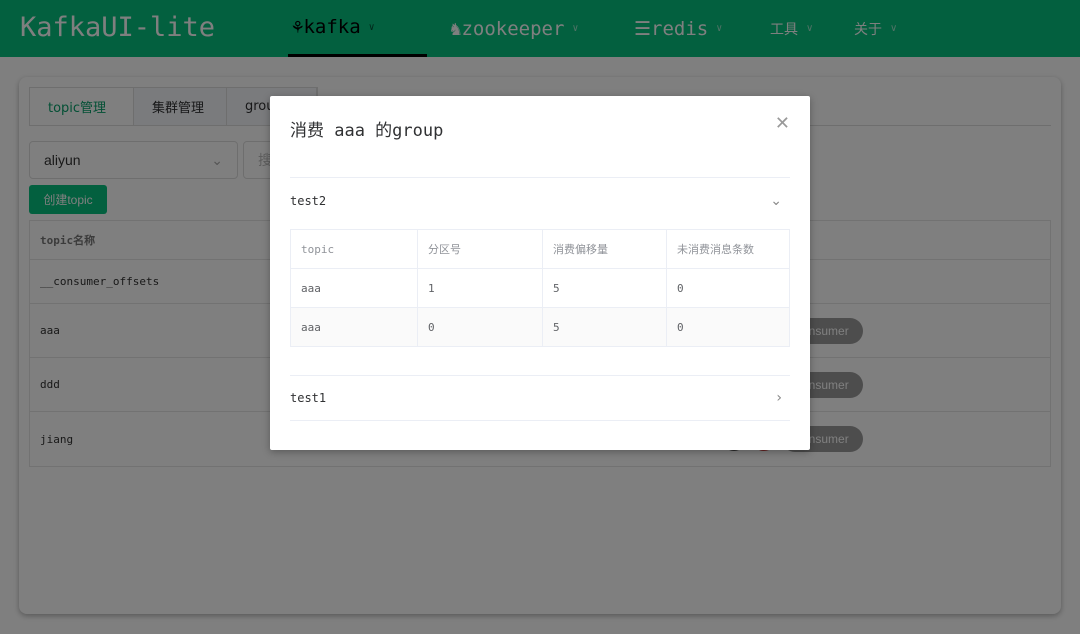  I want to click on table-header: topic 分区号 消费偏移量 未消费消息条数, so click(540, 249).